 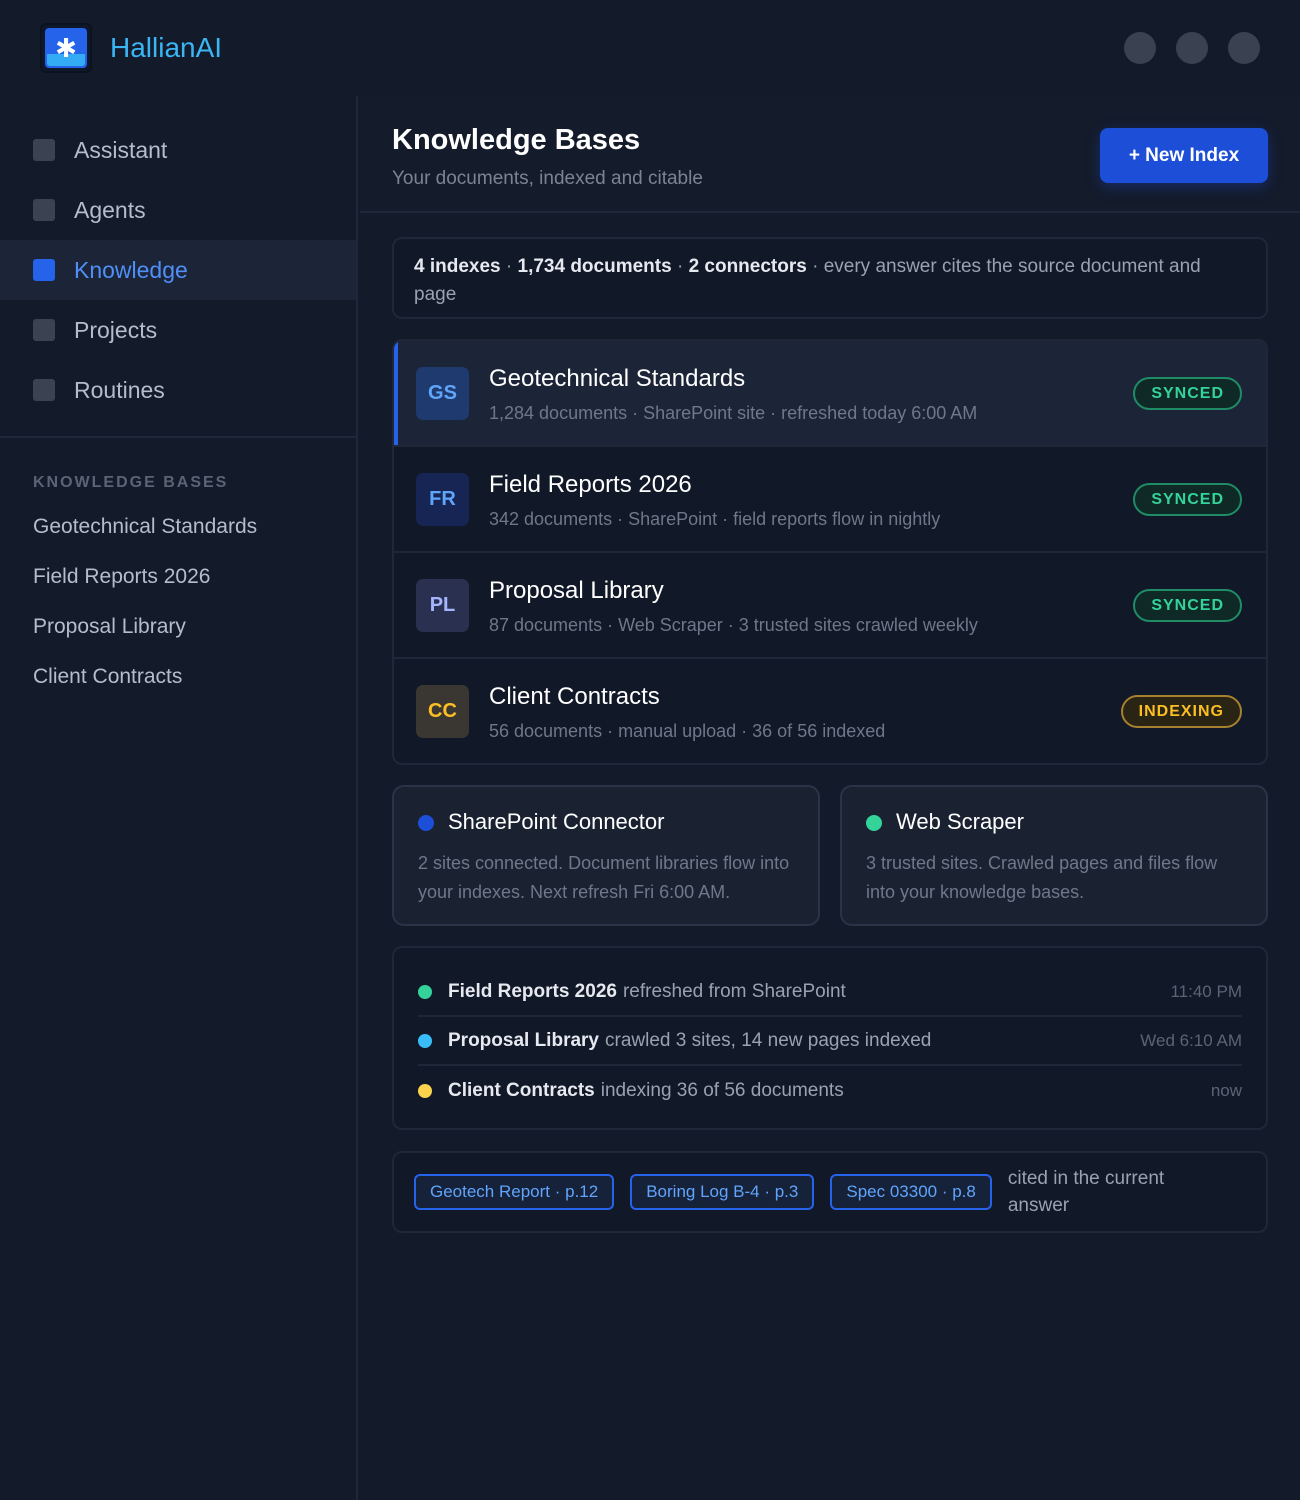 What do you see at coordinates (1226, 1090) in the screenshot?
I see `activity-time: now` at bounding box center [1226, 1090].